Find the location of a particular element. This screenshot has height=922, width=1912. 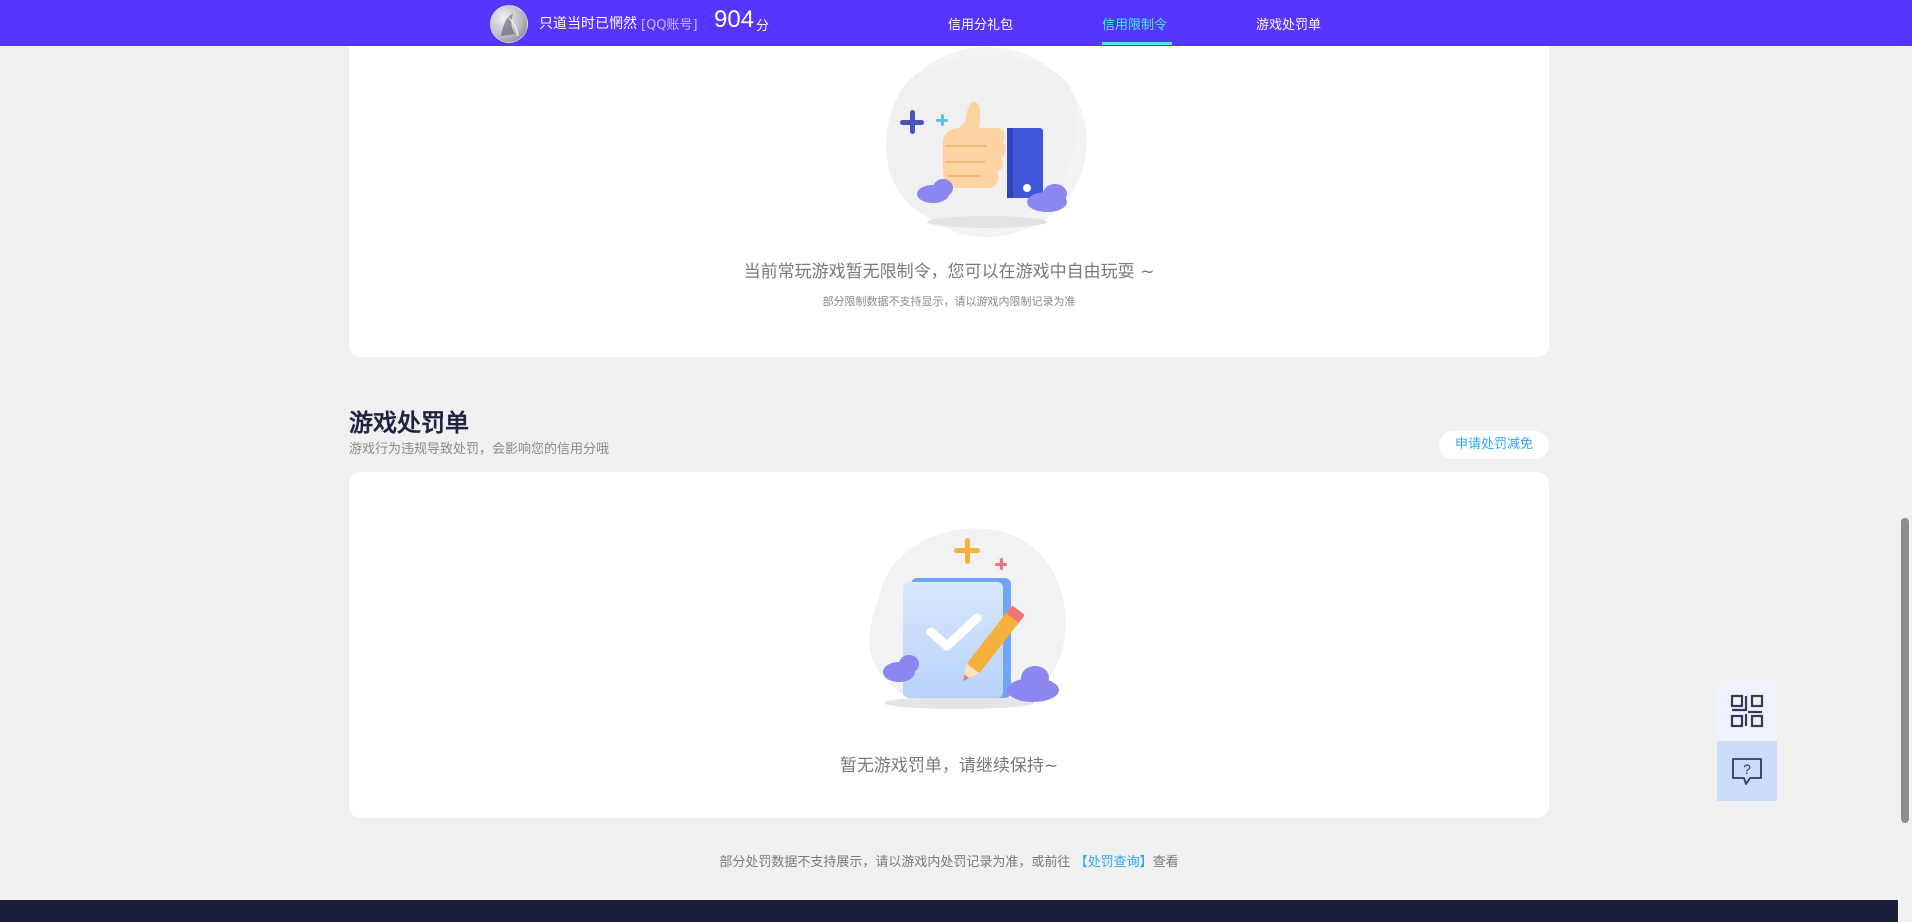

page-scrollbar is located at coordinates (1905, 461).